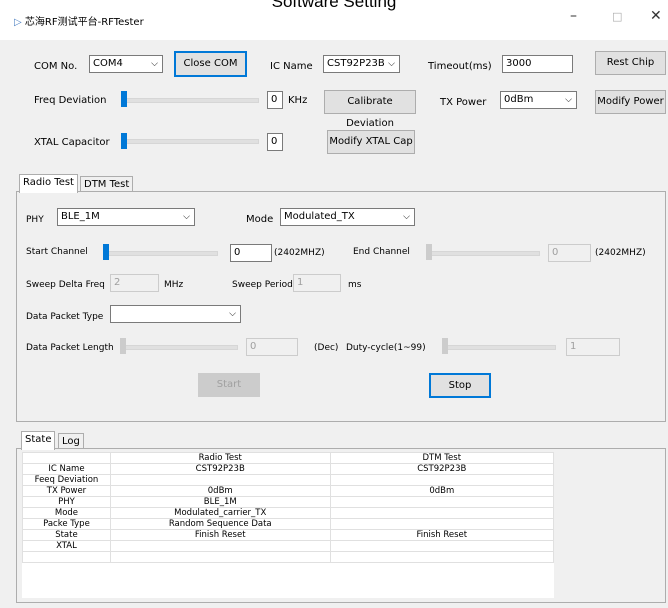 Image resolution: width=668 pixels, height=608 pixels. What do you see at coordinates (124, 99) in the screenshot?
I see `freq-deviation-slider` at bounding box center [124, 99].